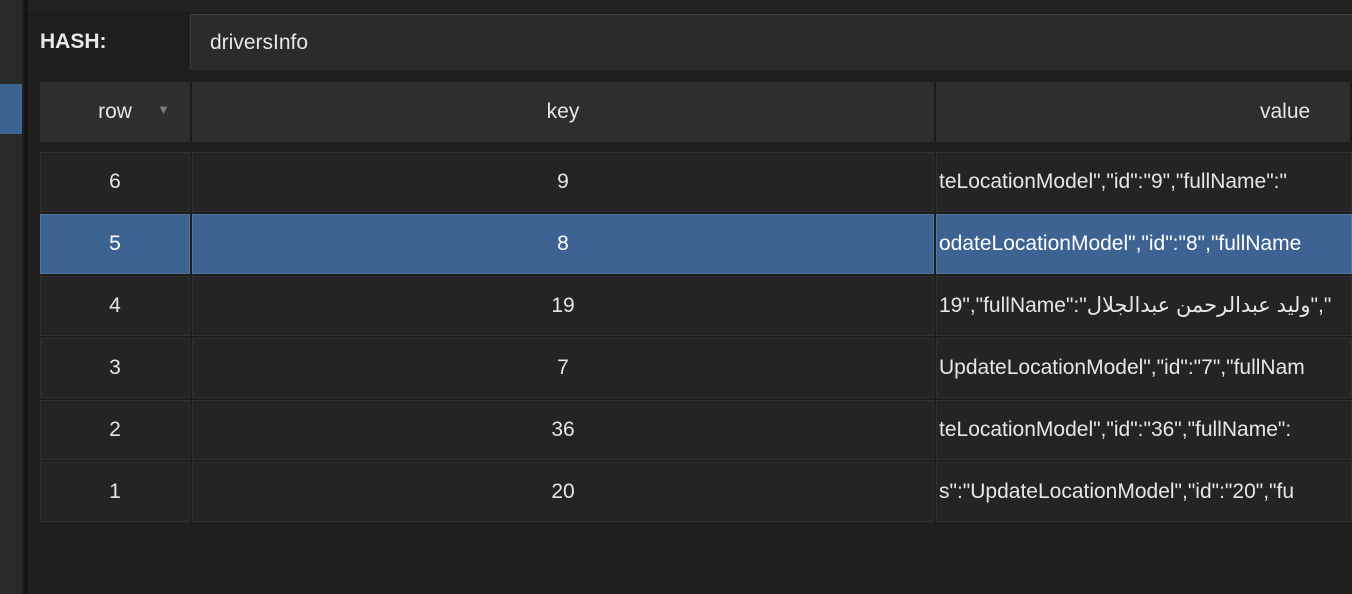 The width and height of the screenshot is (1352, 594). I want to click on key-cell: 20, so click(563, 492).